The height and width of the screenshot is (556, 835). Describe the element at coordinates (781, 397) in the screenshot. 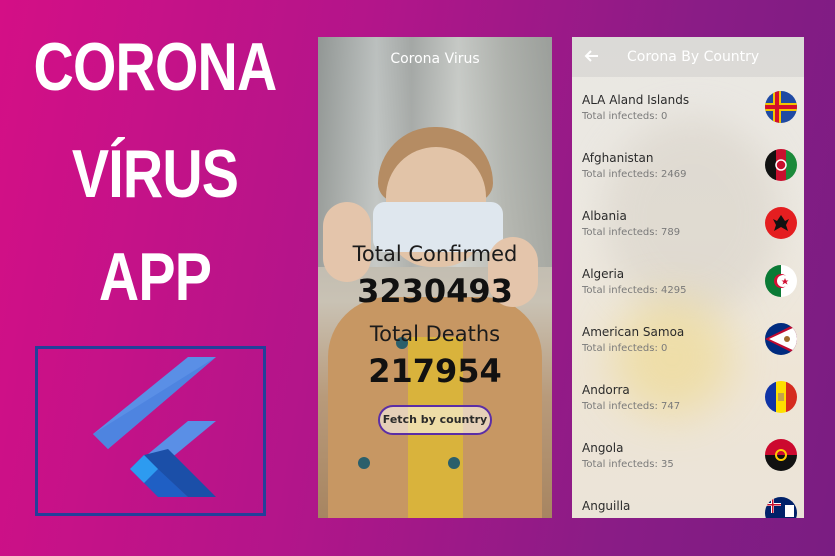

I see `andorra-flag-icon` at that location.